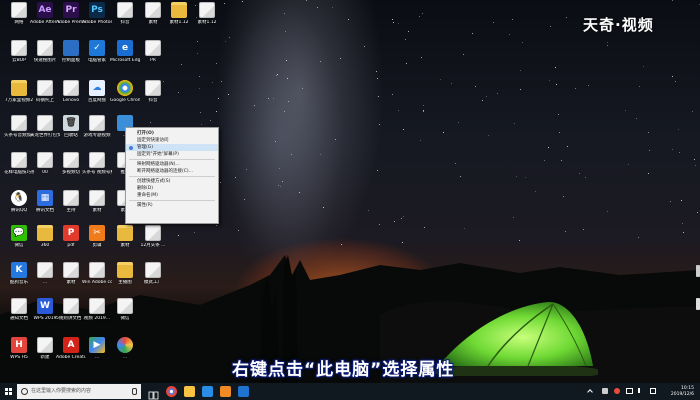 This screenshot has height=400, width=700. I want to click on qq-icon: 🐧, so click(19, 198).